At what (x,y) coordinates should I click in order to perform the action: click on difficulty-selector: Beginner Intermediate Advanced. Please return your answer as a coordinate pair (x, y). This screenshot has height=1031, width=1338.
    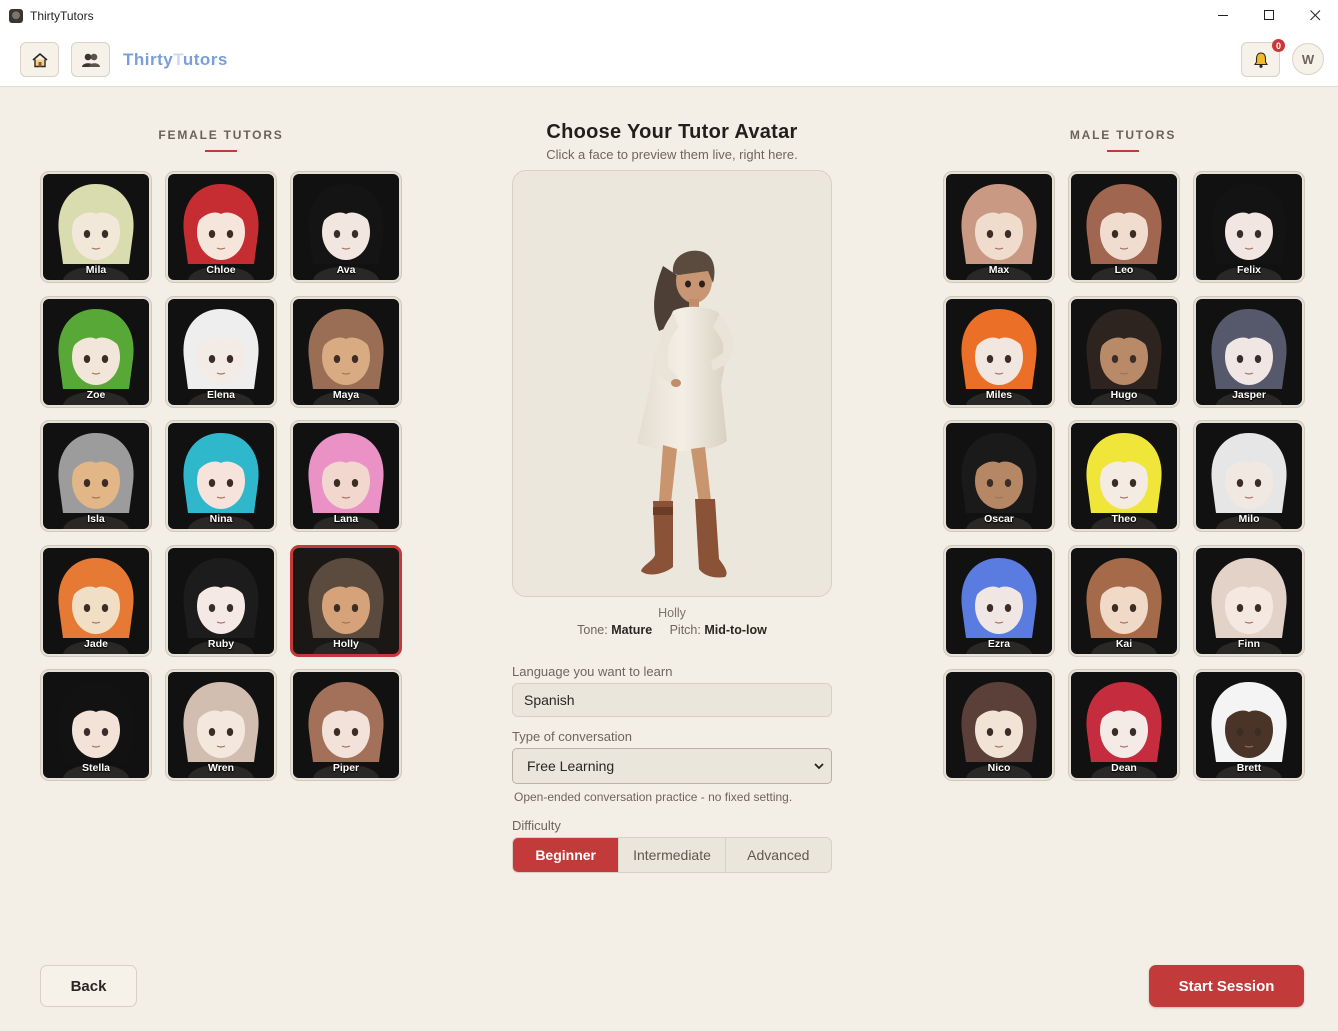
    Looking at the image, I should click on (672, 855).